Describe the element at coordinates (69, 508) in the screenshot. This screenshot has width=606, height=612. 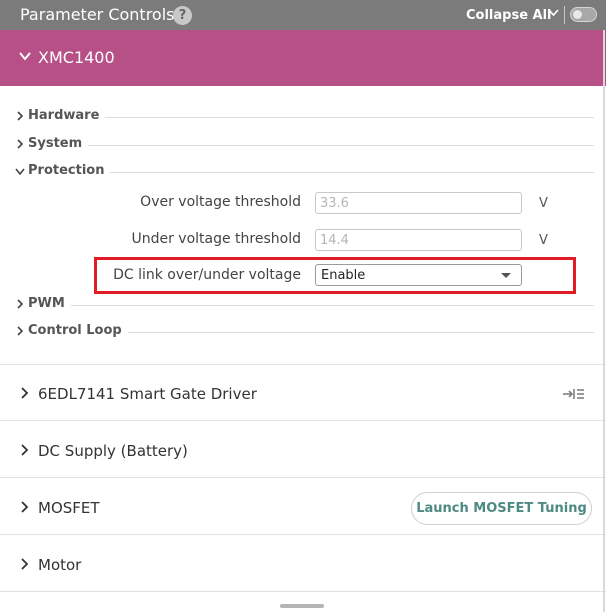
I see `section-label: MOSFET` at that location.